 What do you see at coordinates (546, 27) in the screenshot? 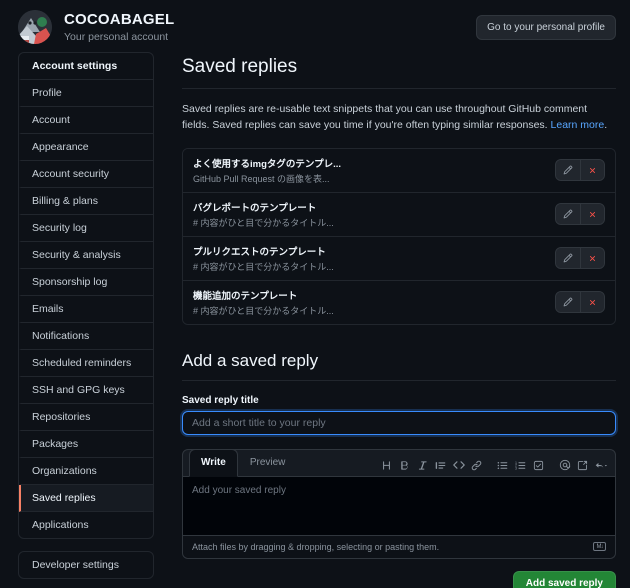
I see `go-to-profile-button: Go to your personal profile` at bounding box center [546, 27].